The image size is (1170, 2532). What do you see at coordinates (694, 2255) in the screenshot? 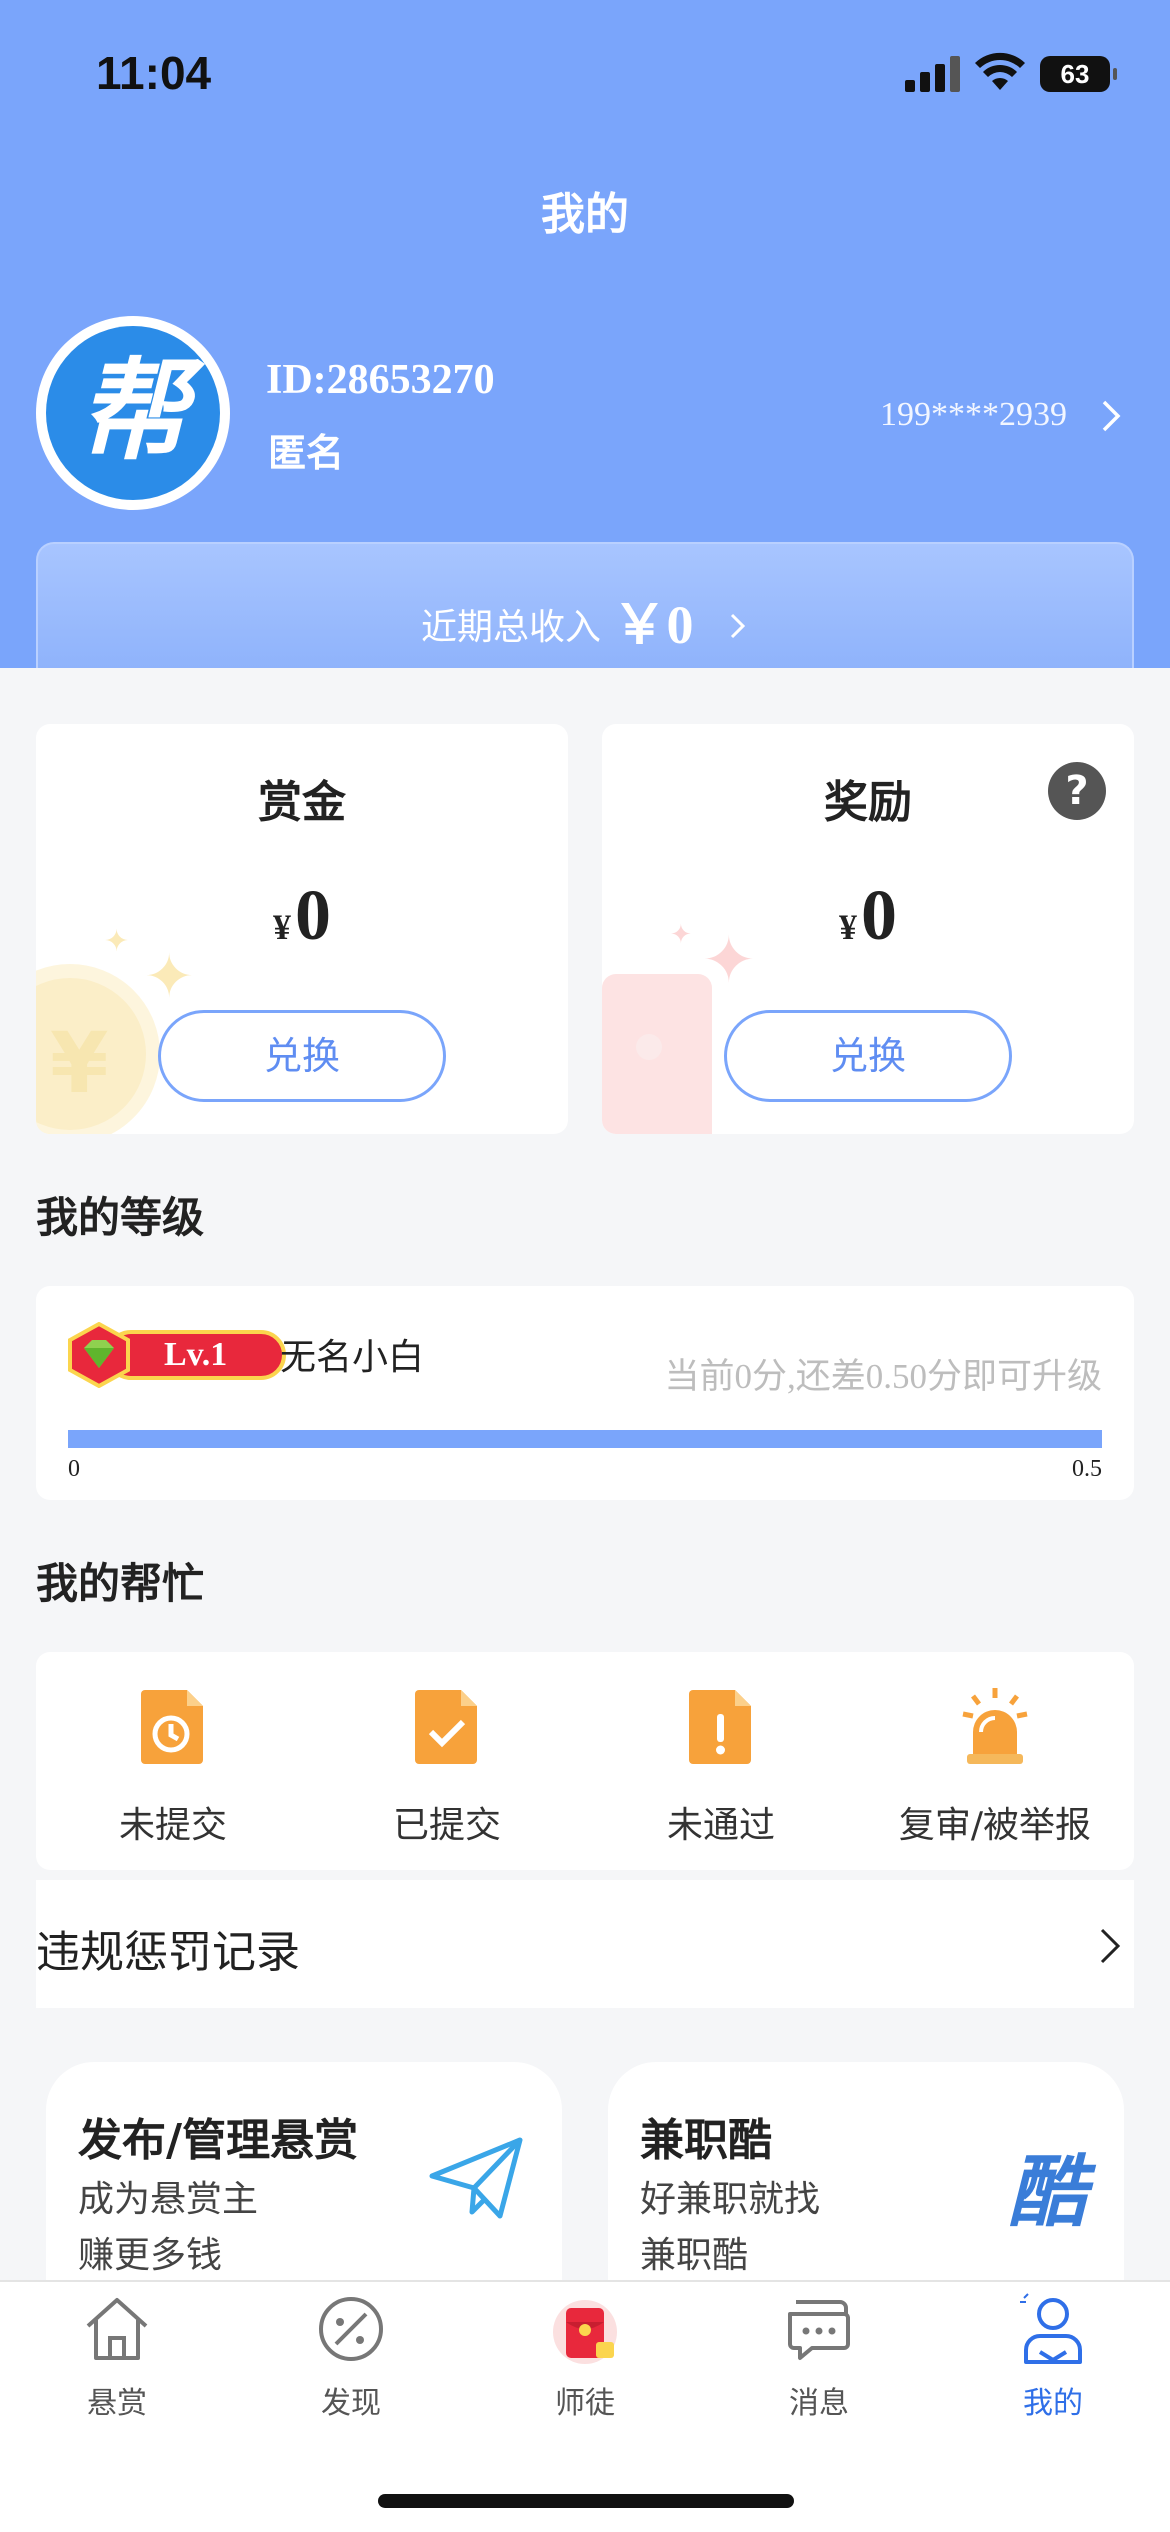
I see `promo-subtitle: 兼职酷` at bounding box center [694, 2255].